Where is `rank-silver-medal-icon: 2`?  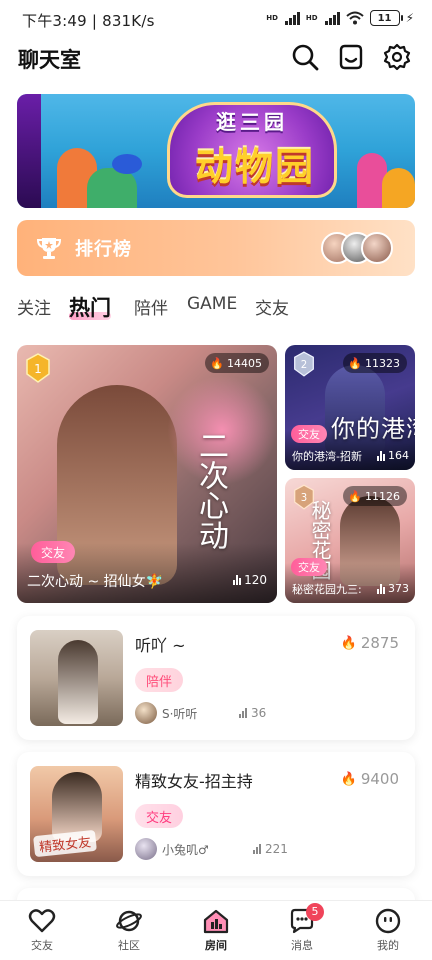 rank-silver-medal-icon: 2 is located at coordinates (304, 364).